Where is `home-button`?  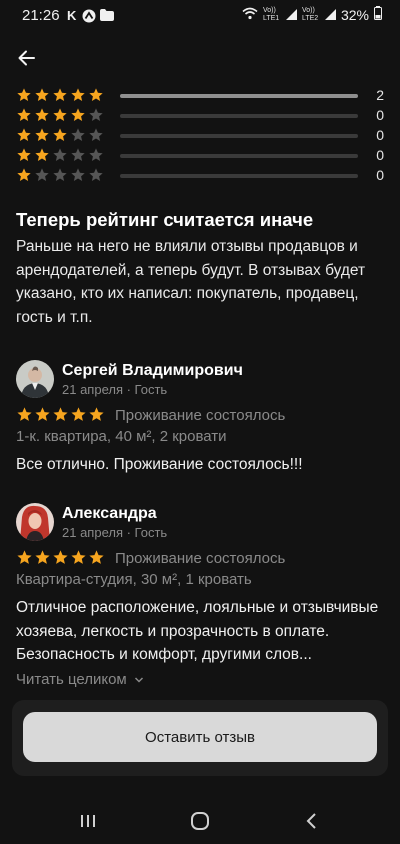 home-button is located at coordinates (200, 821).